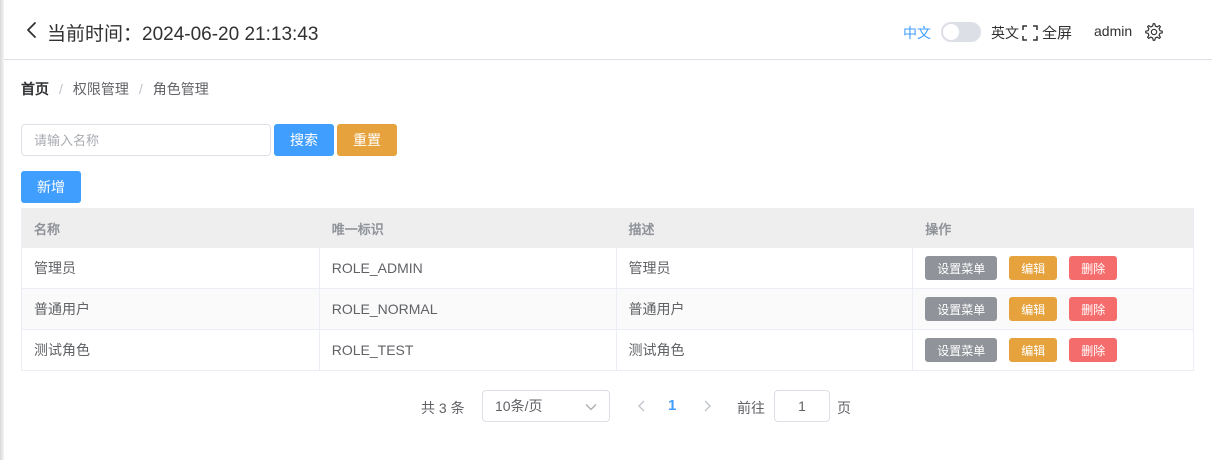 The height and width of the screenshot is (460, 1212). Describe the element at coordinates (765, 350) in the screenshot. I see `cell-desc: 测试角色` at that location.